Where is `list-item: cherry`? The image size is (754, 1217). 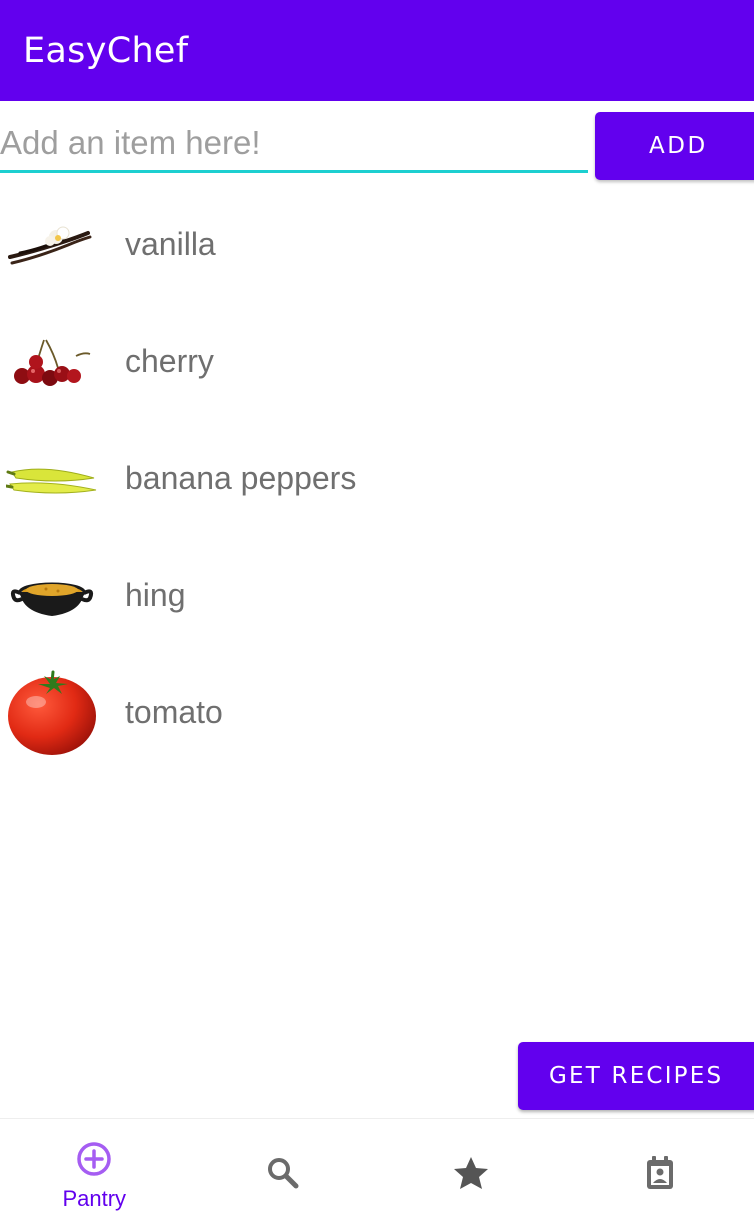
list-item: cherry is located at coordinates (377, 361).